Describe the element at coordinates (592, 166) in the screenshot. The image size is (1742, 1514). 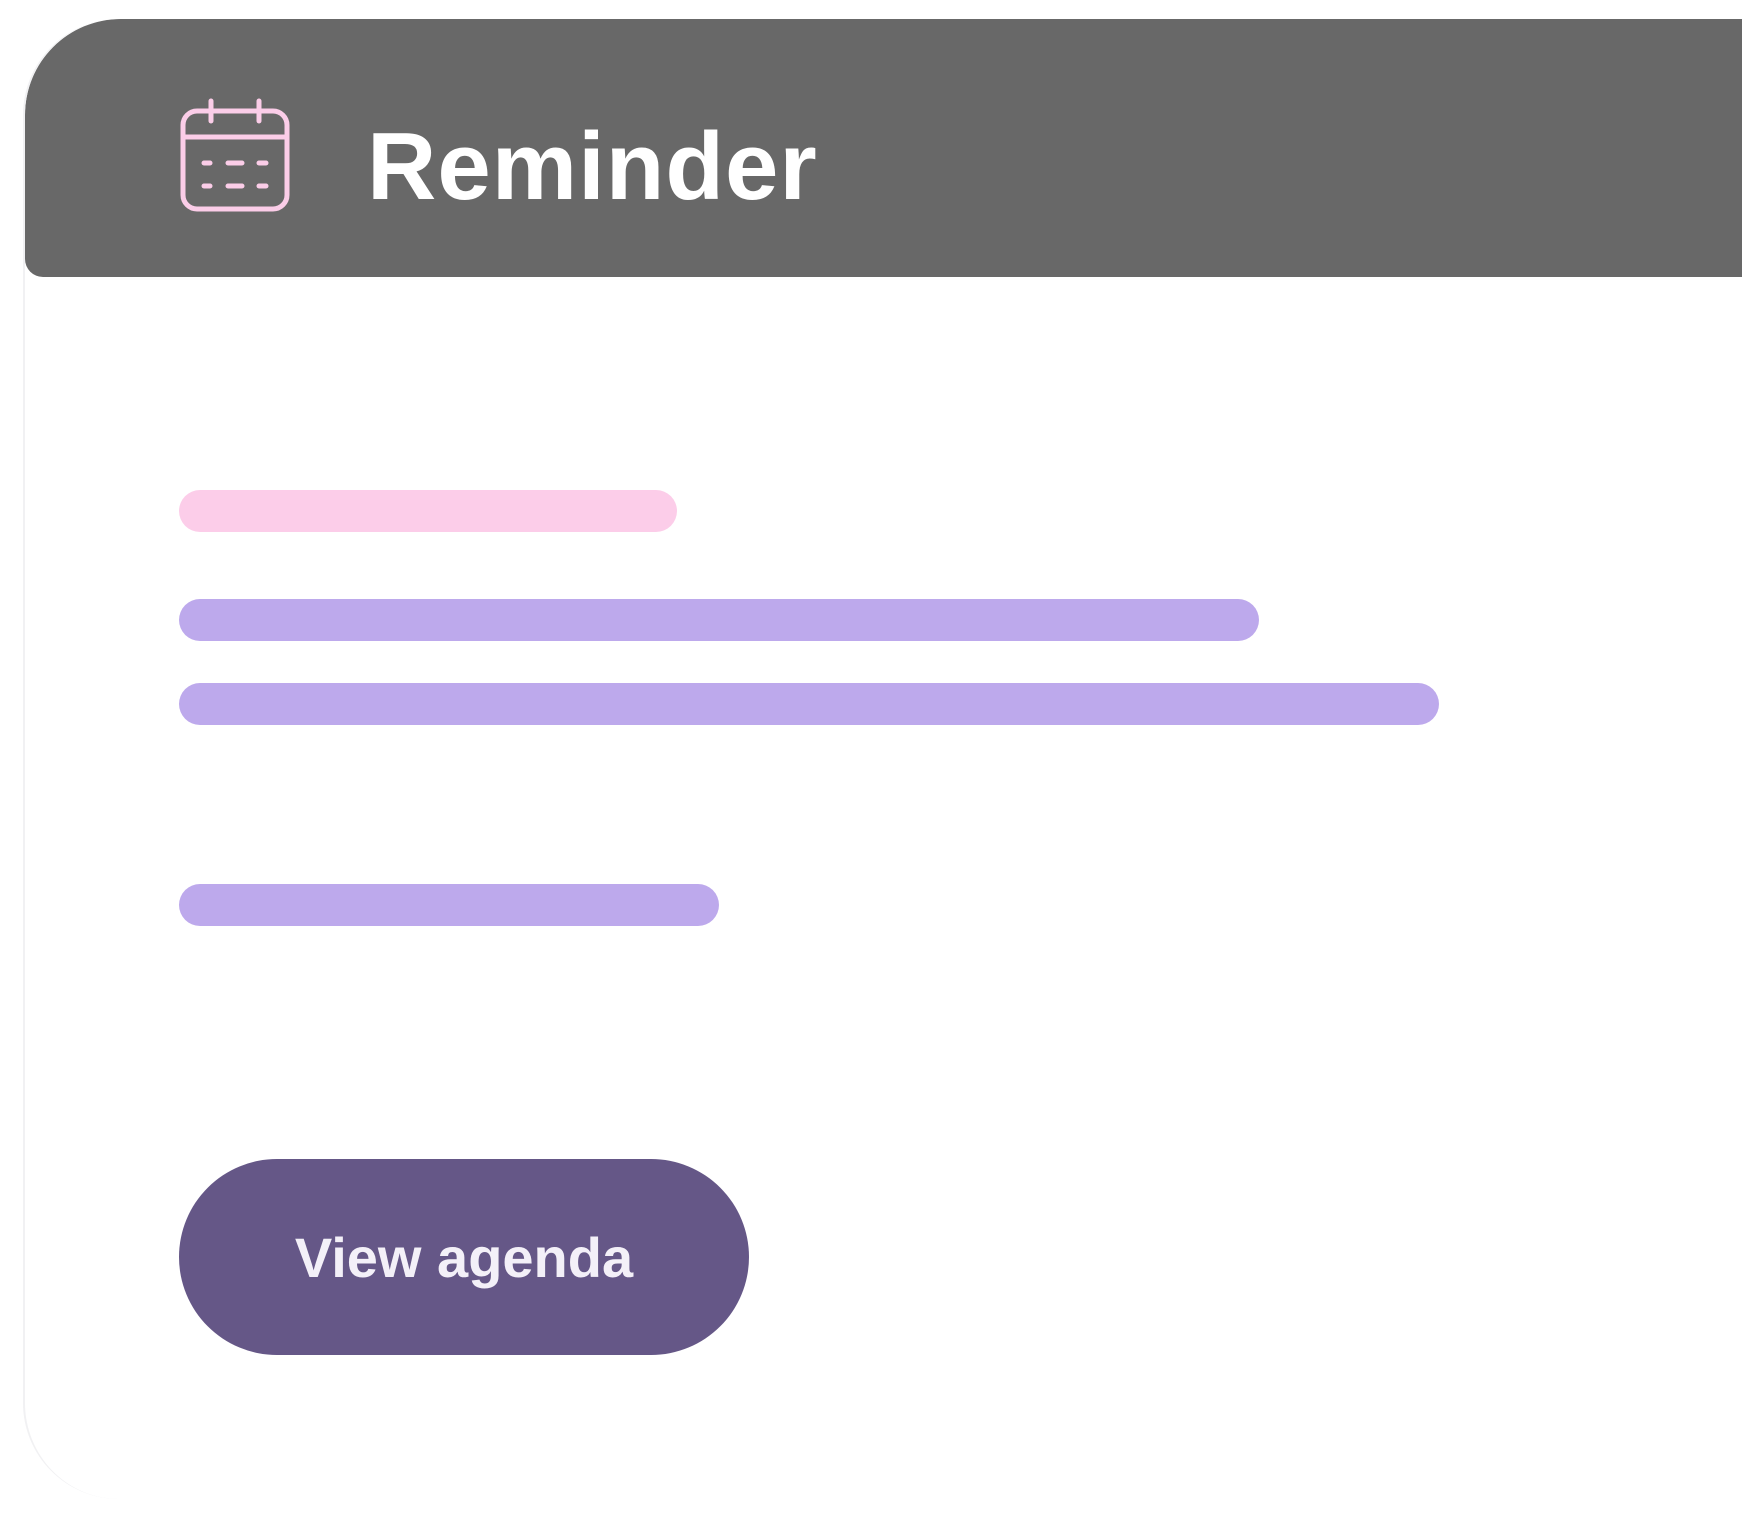
I see `reminder-title: Reminder` at that location.